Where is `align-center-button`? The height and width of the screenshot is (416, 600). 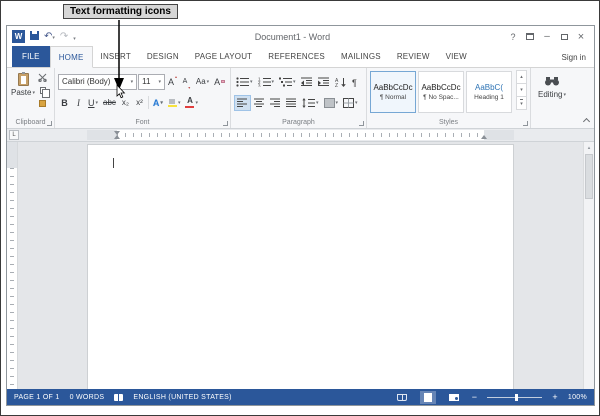
align-center-button is located at coordinates (259, 103).